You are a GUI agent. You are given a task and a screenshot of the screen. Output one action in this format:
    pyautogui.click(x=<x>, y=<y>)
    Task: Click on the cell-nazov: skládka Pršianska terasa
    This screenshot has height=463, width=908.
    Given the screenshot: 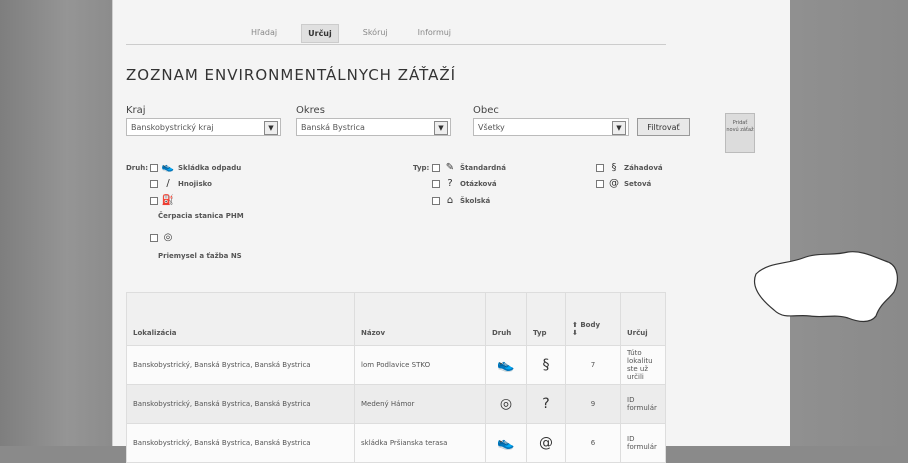 What is the action you would take?
    pyautogui.click(x=420, y=443)
    